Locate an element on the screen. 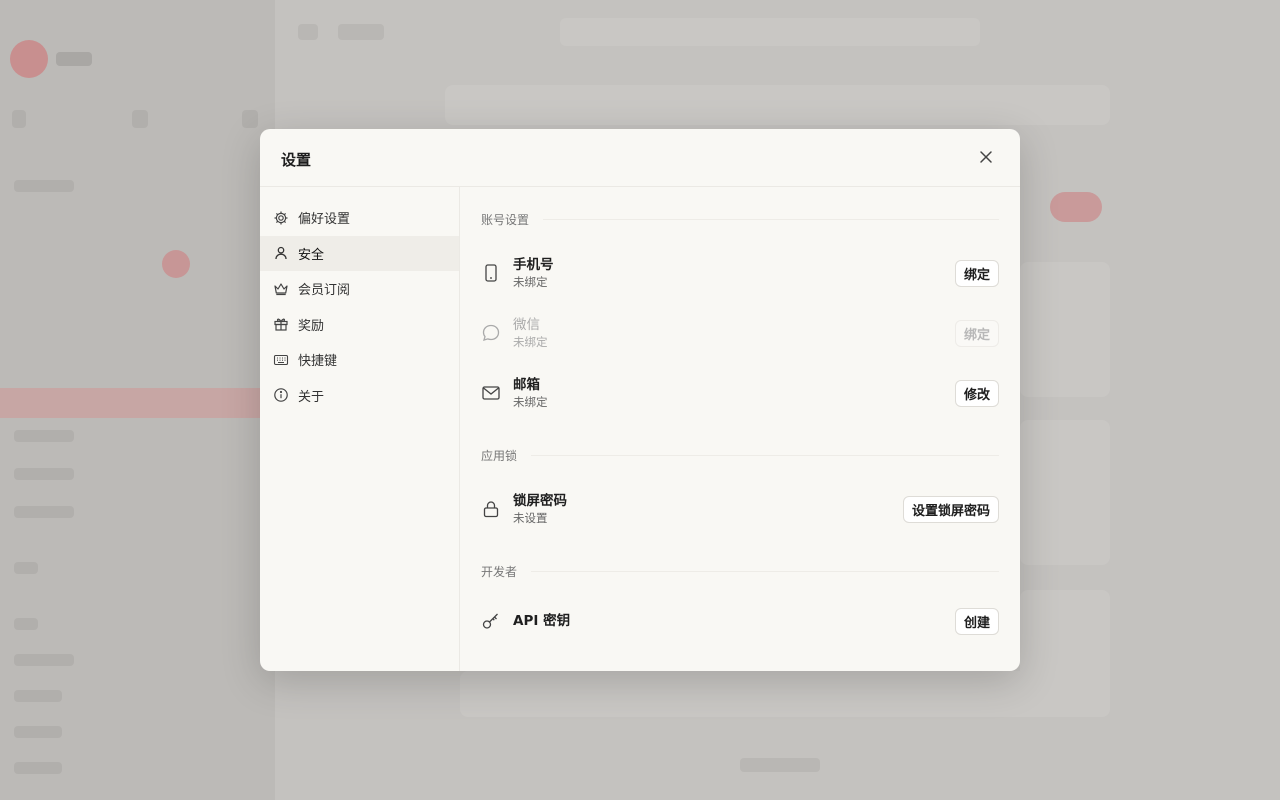  chat-bubble-icon is located at coordinates (491, 333).